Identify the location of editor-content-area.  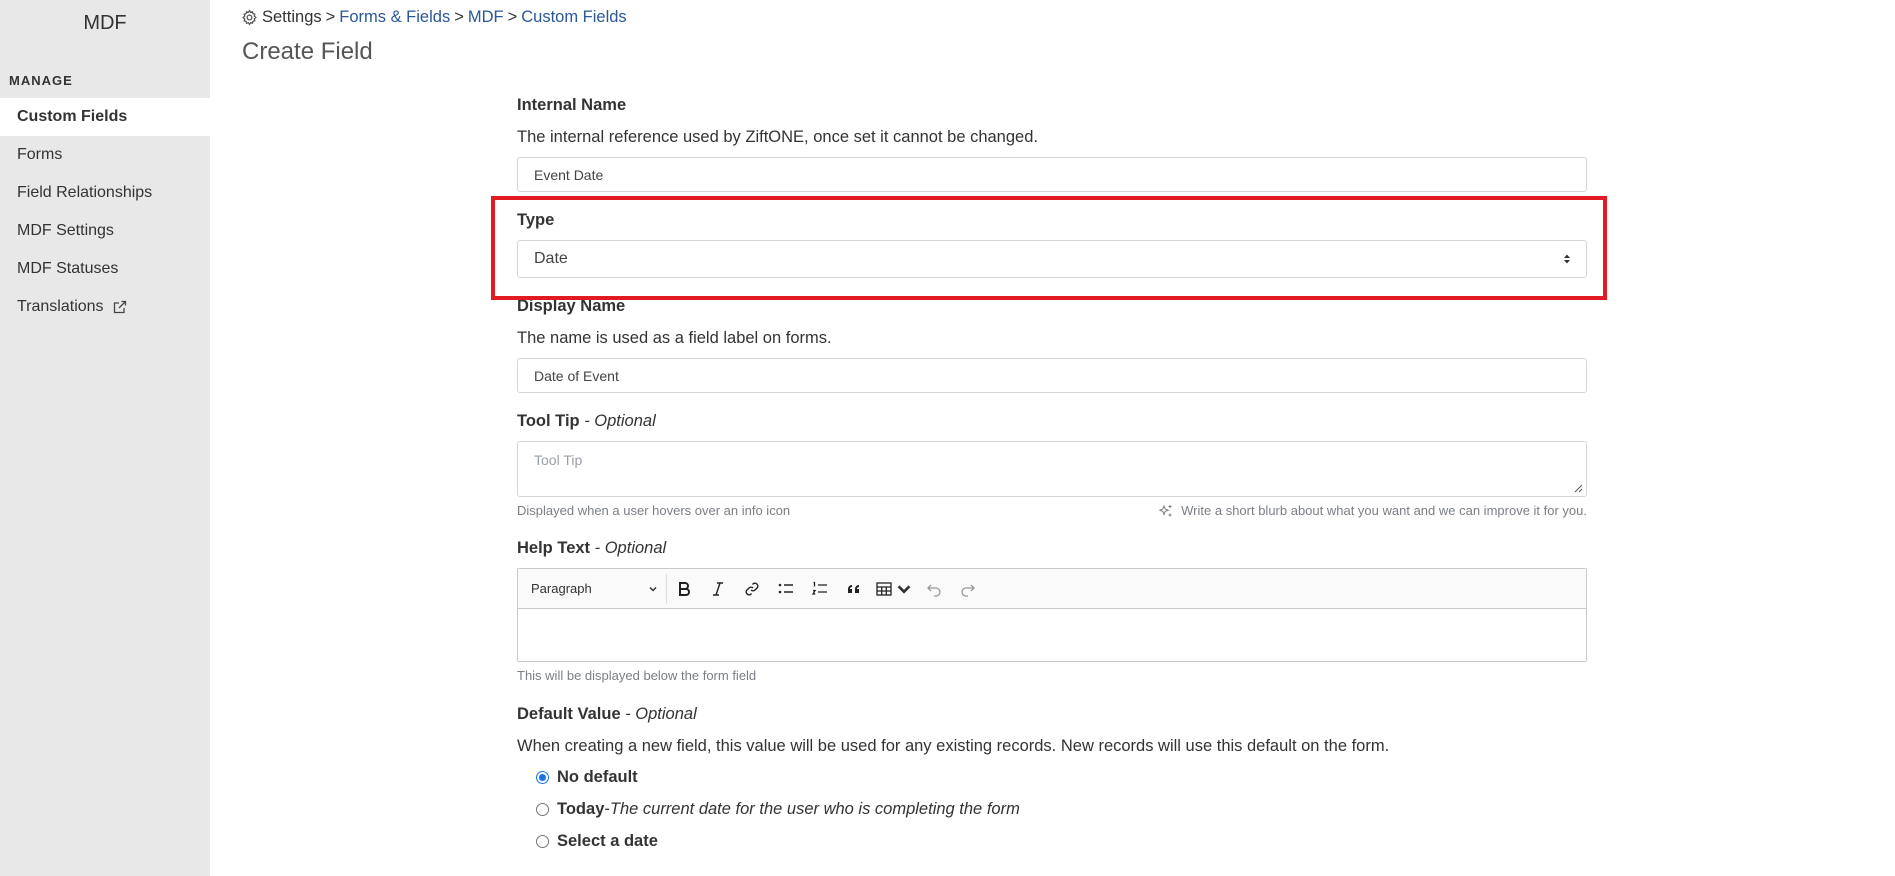
(1052, 635).